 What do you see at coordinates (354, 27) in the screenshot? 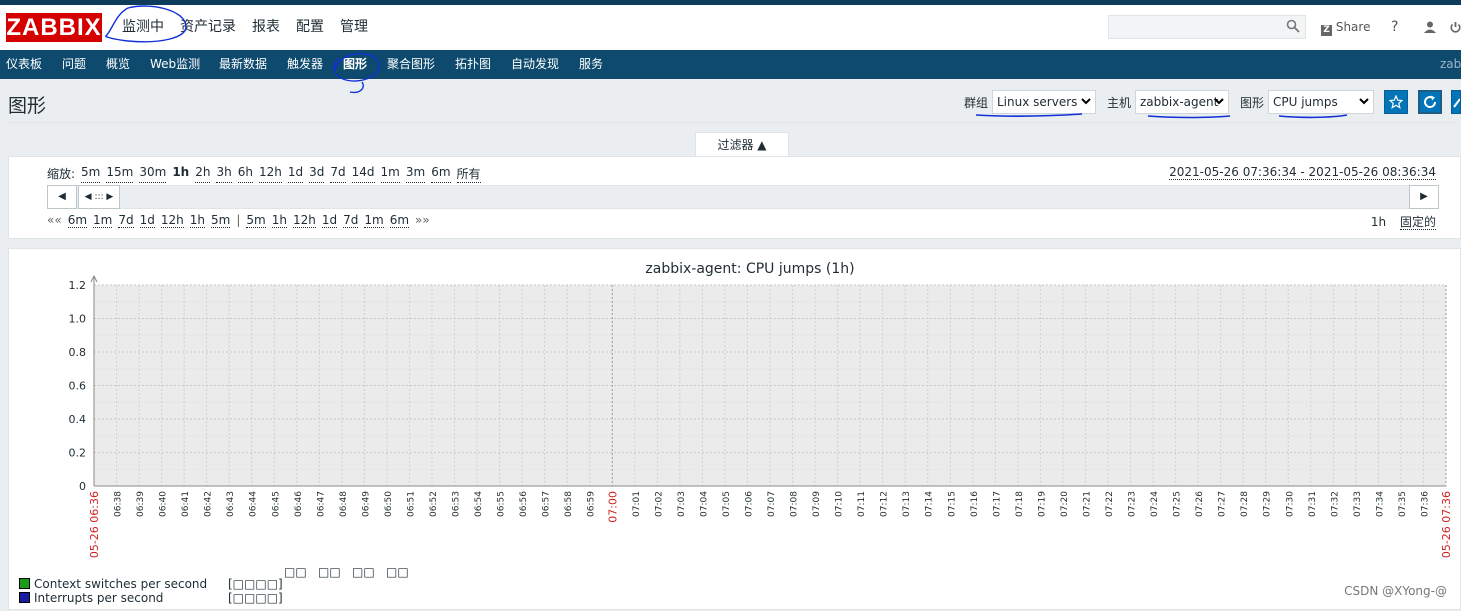
I see `main-menu-administration: 管理` at bounding box center [354, 27].